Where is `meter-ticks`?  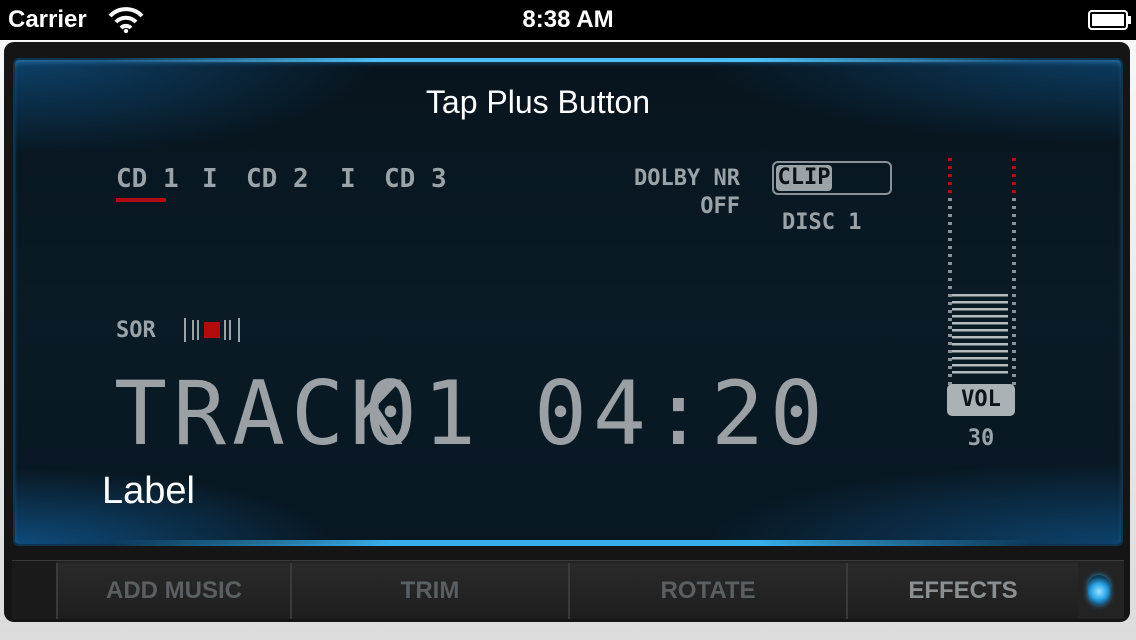 meter-ticks is located at coordinates (982, 271).